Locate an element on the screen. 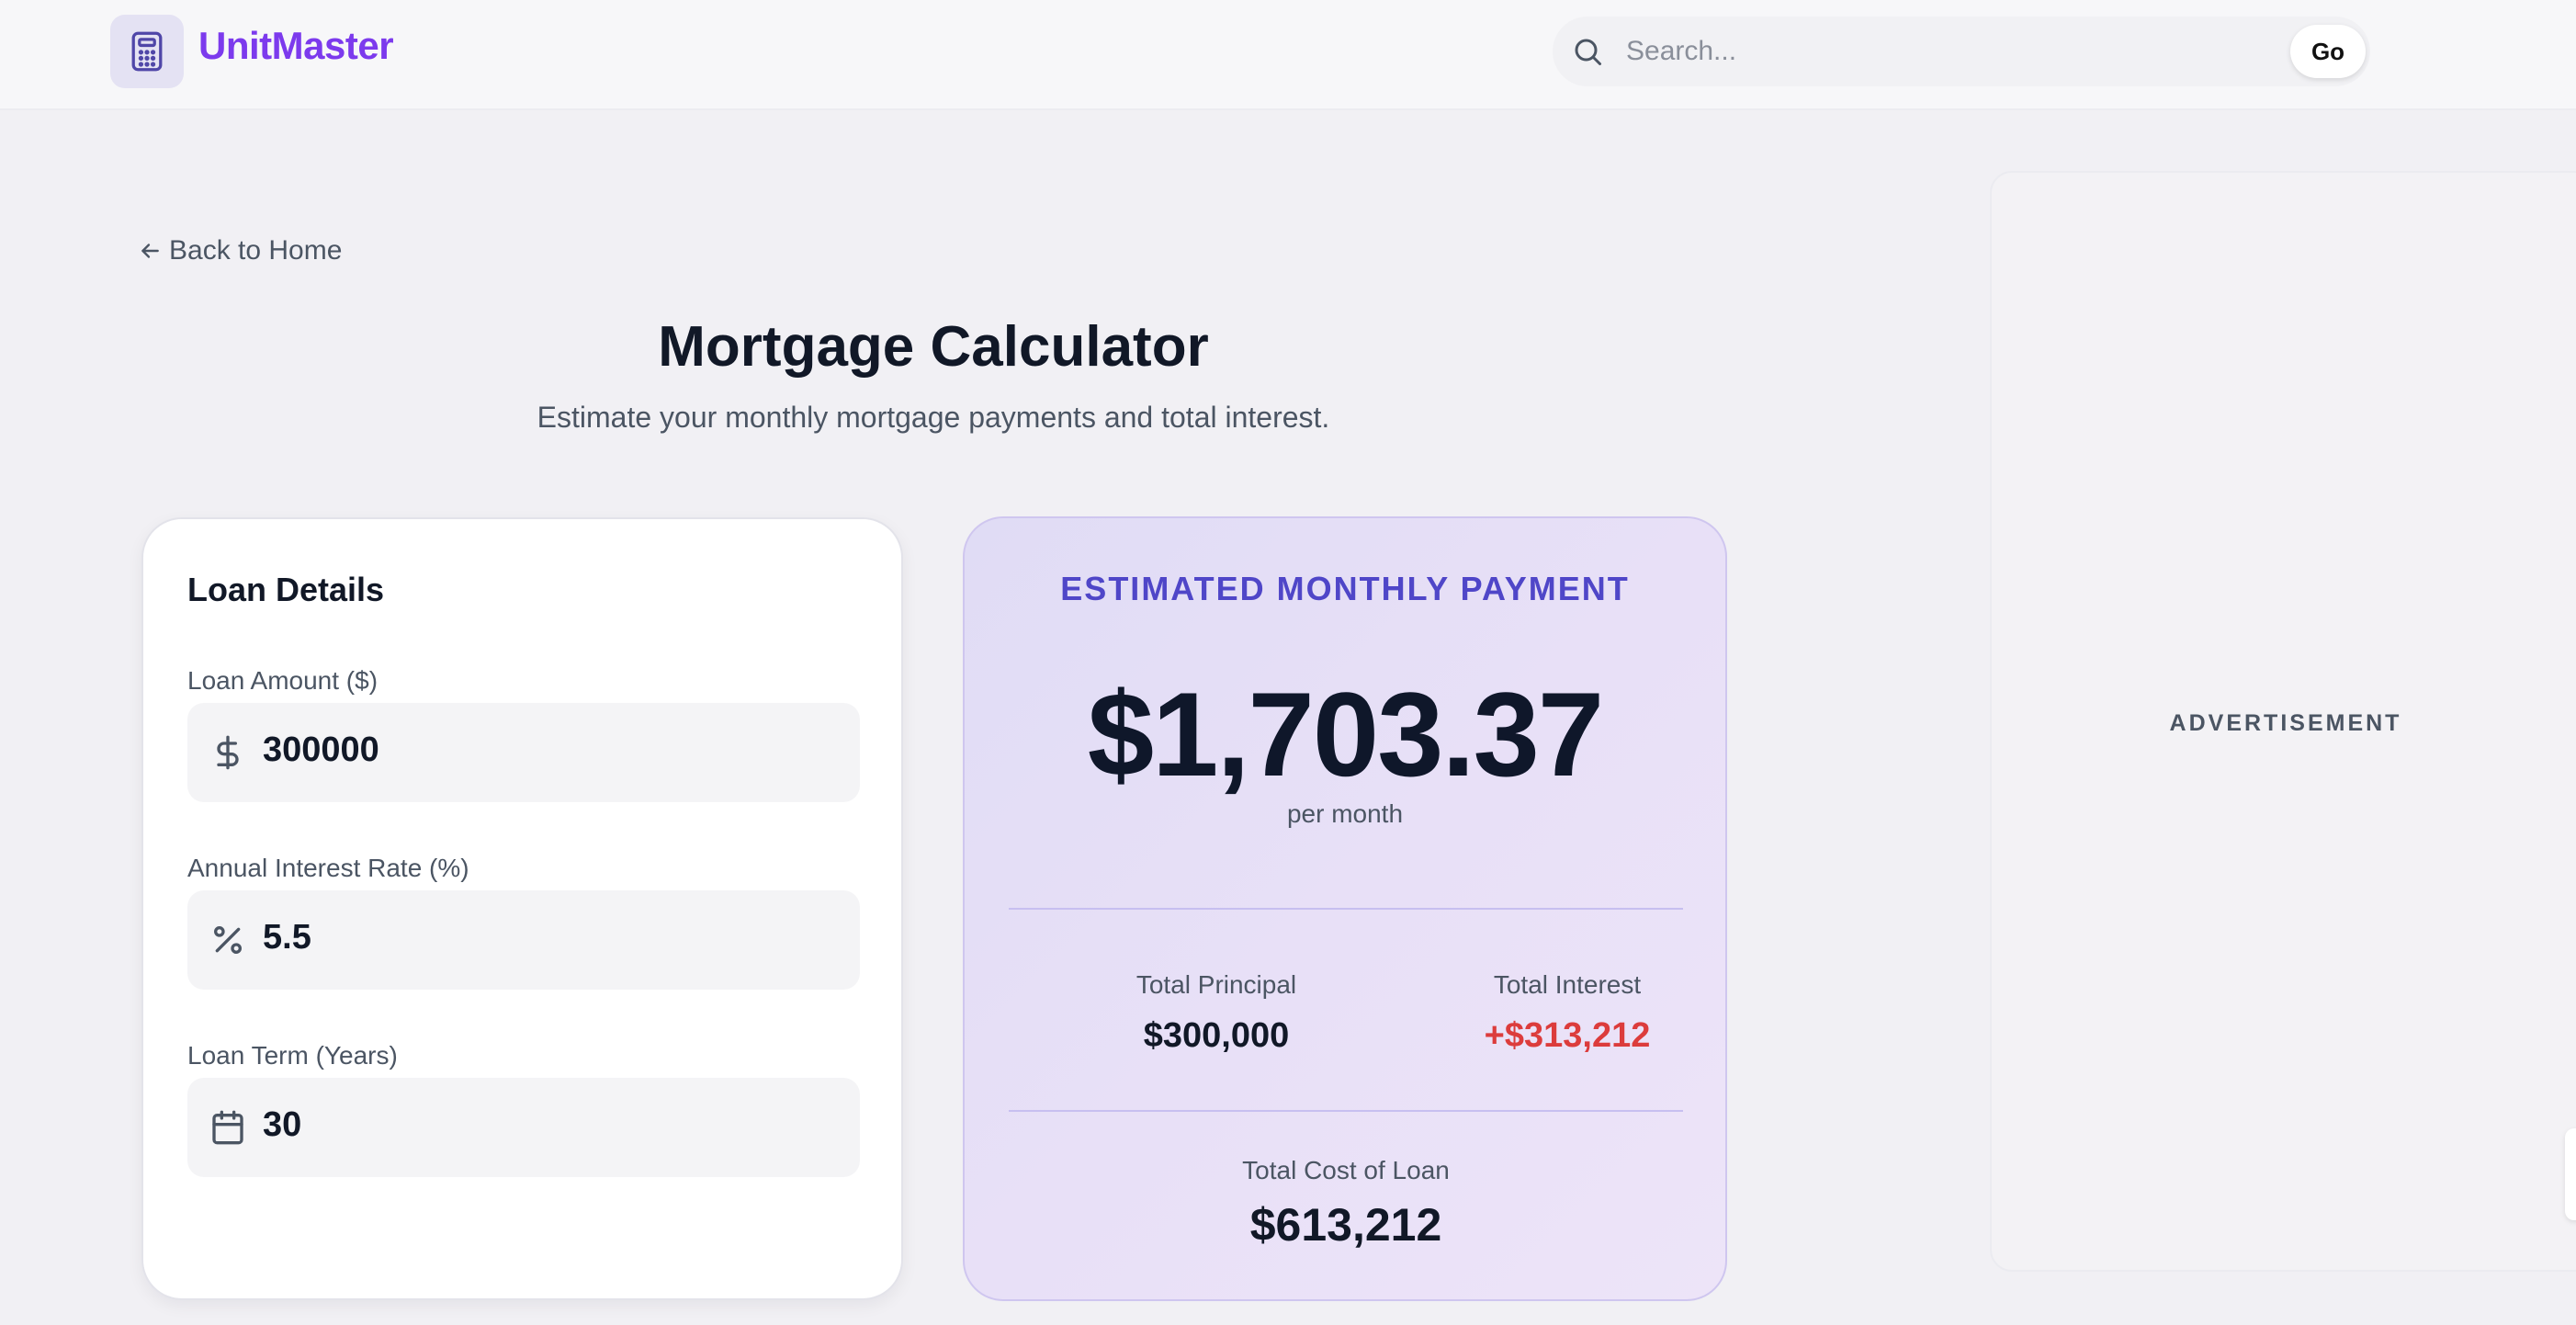 This screenshot has height=1325, width=2576. brand-name: UnitMaster is located at coordinates (296, 46).